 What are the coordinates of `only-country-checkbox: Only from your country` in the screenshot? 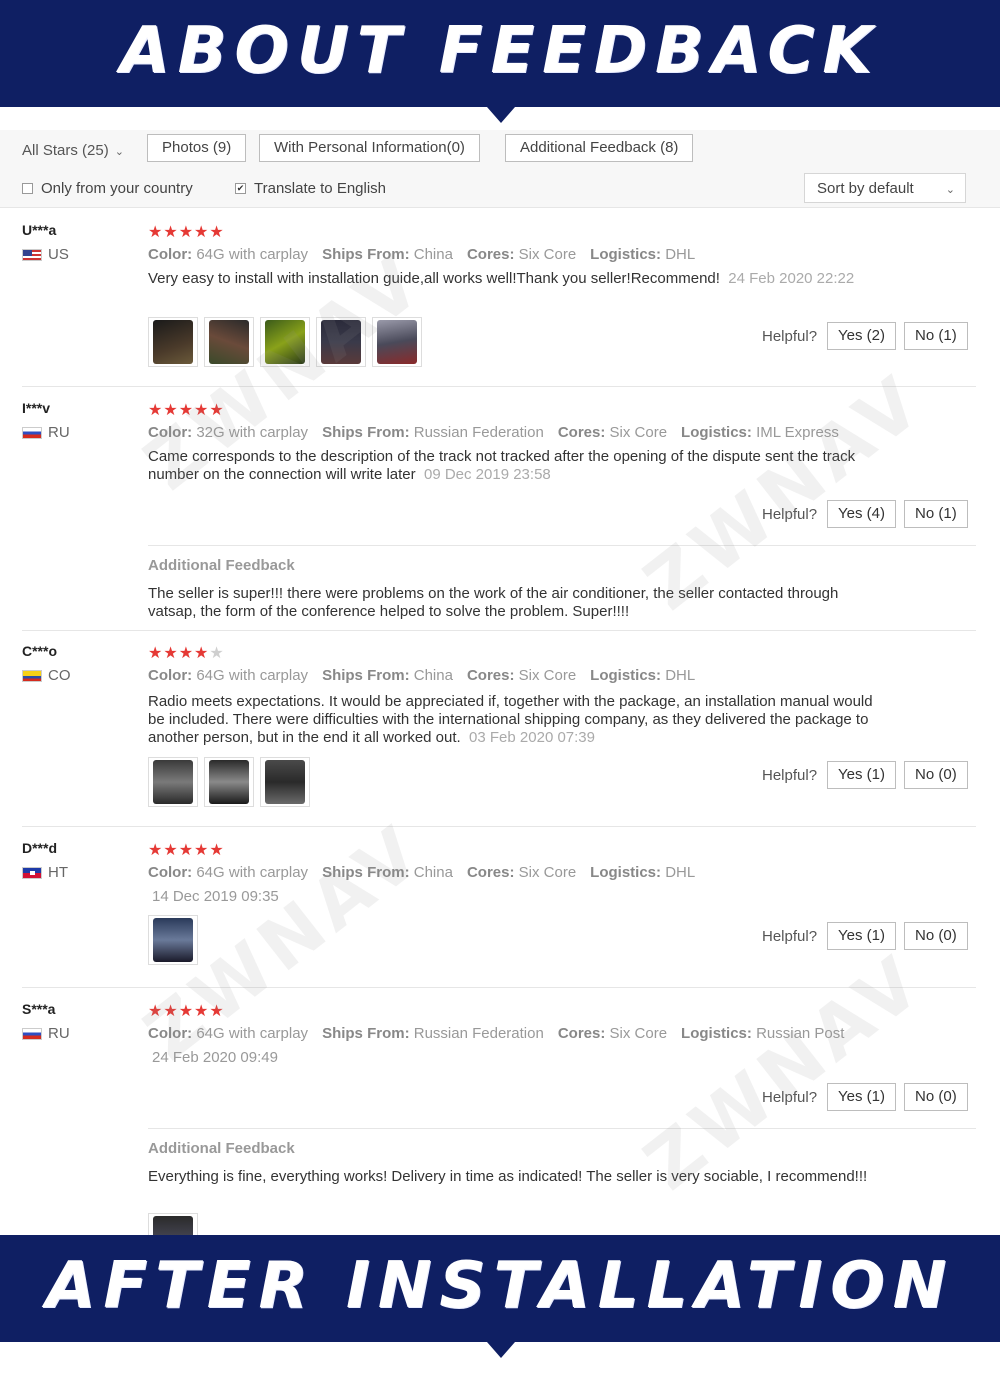 It's located at (107, 188).